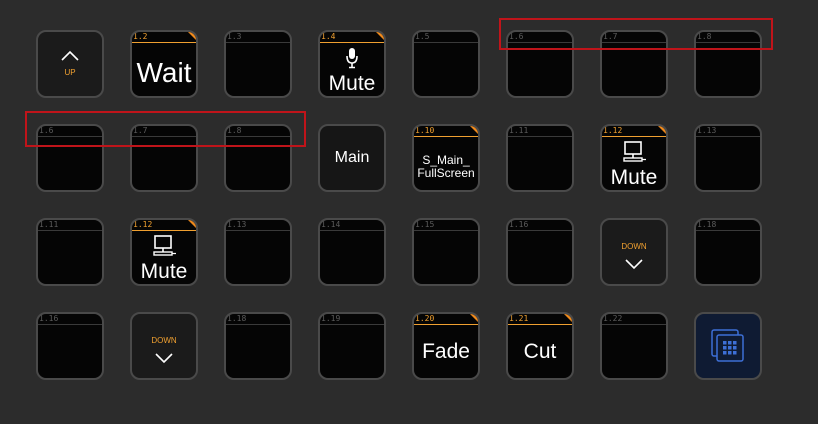 The image size is (818, 424). What do you see at coordinates (164, 37) in the screenshot?
I see `key-id-label: 1.2` at bounding box center [164, 37].